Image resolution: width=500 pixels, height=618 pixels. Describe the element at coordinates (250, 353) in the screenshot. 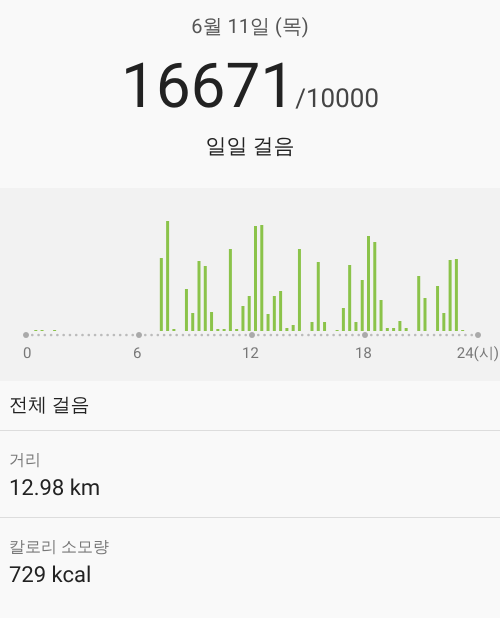

I see `x-axis-label: 12` at that location.